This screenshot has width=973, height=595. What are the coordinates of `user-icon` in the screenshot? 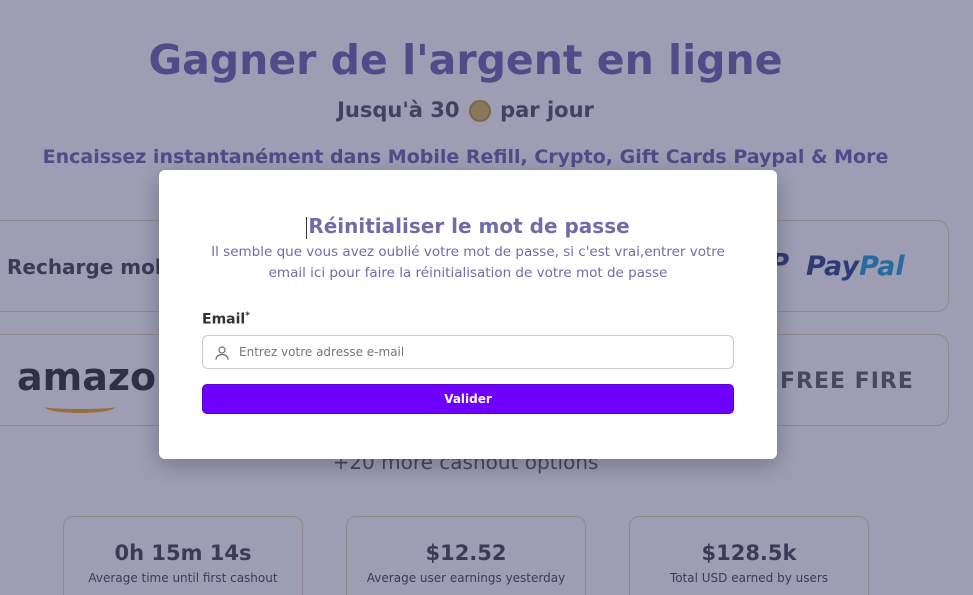 It's located at (222, 353).